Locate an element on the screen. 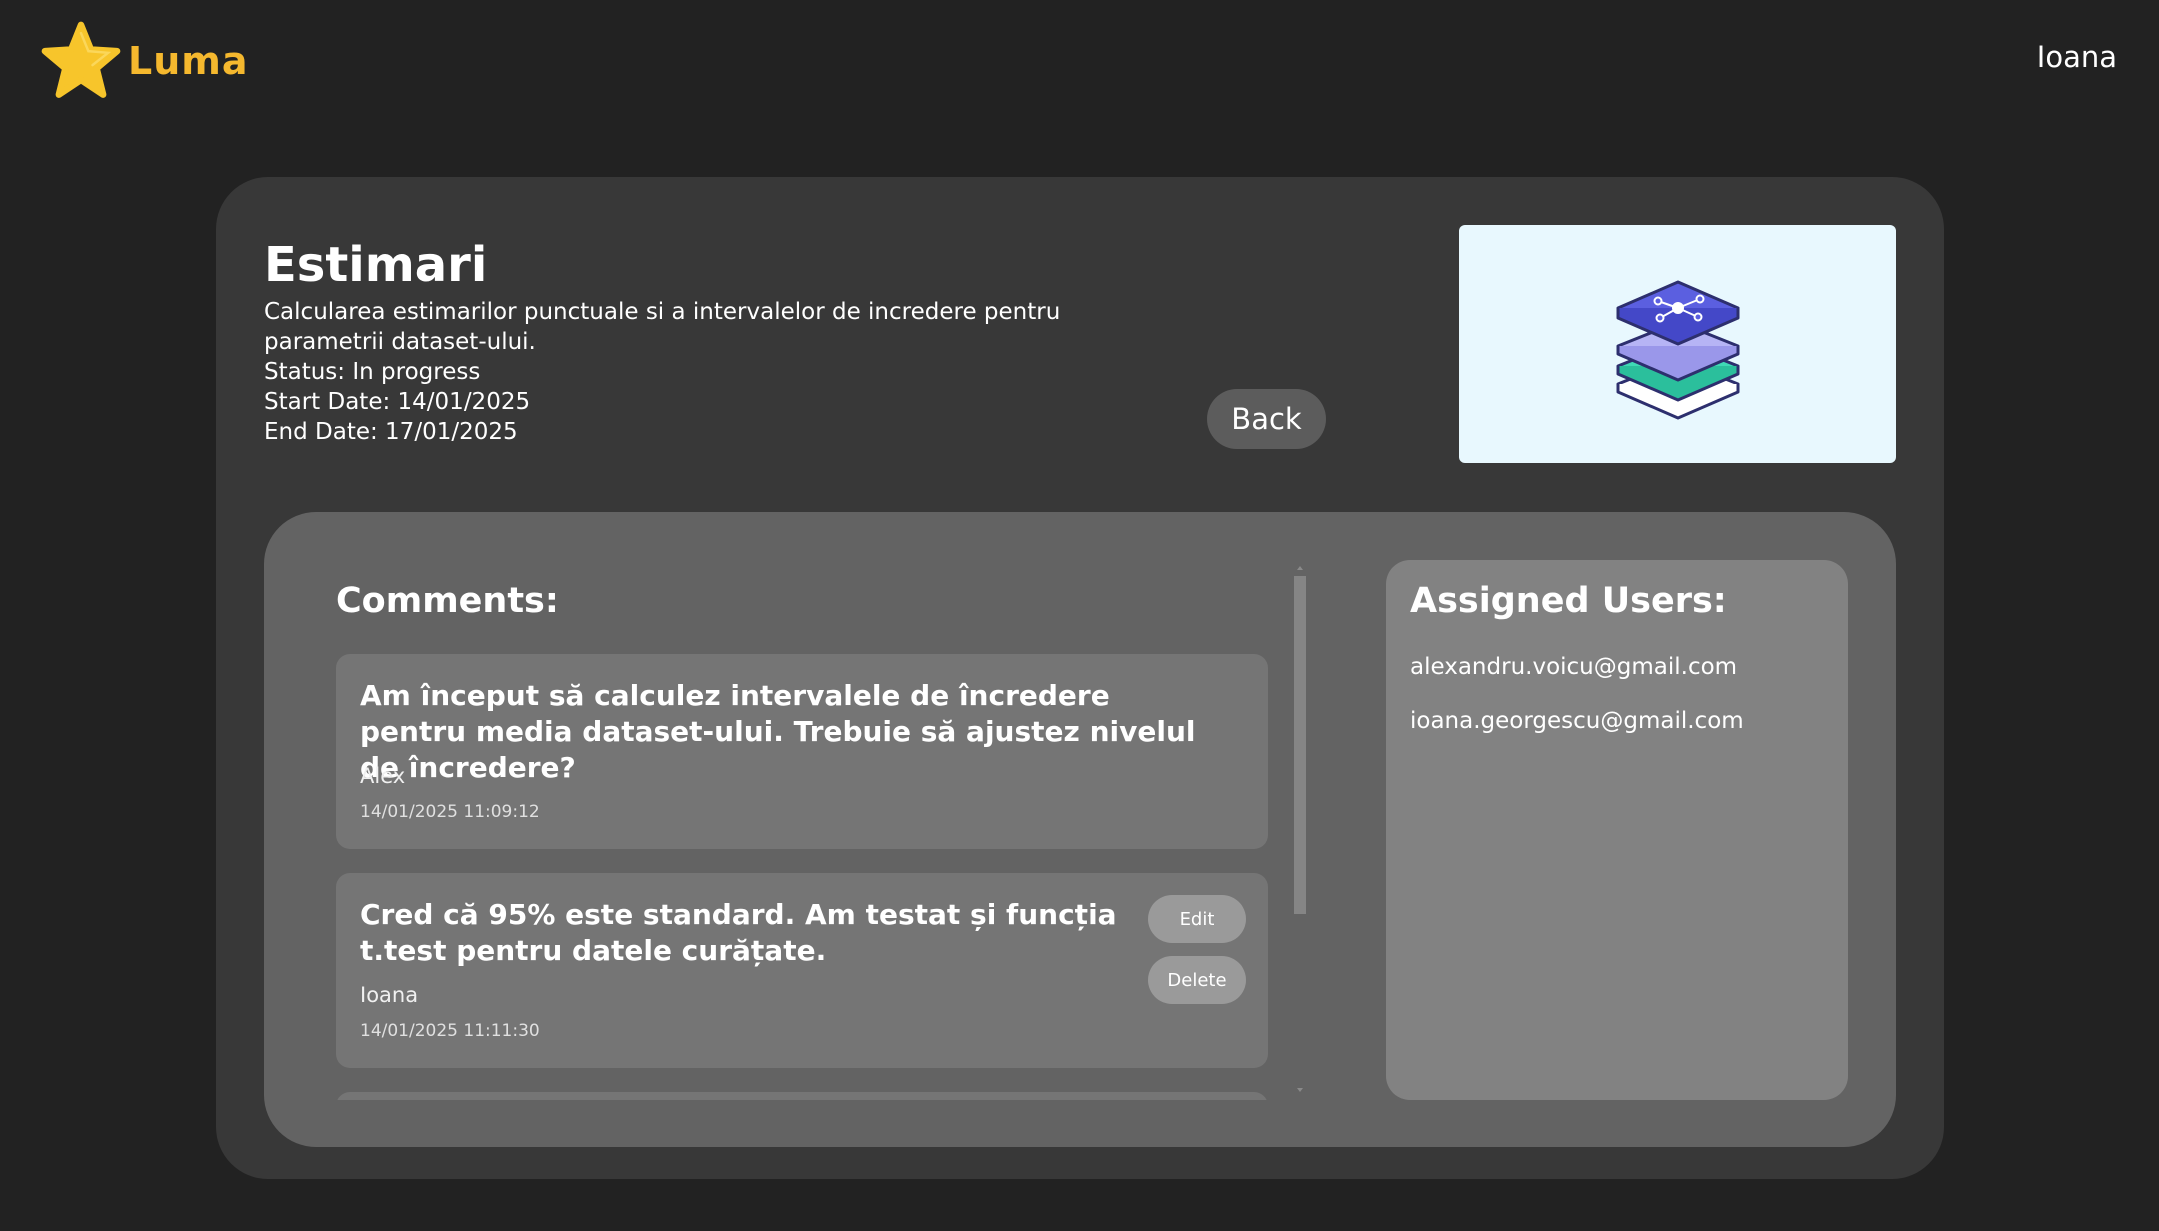 This screenshot has height=1231, width=2159. comment-date: 14/01/2025 11:11:30 is located at coordinates (450, 1031).